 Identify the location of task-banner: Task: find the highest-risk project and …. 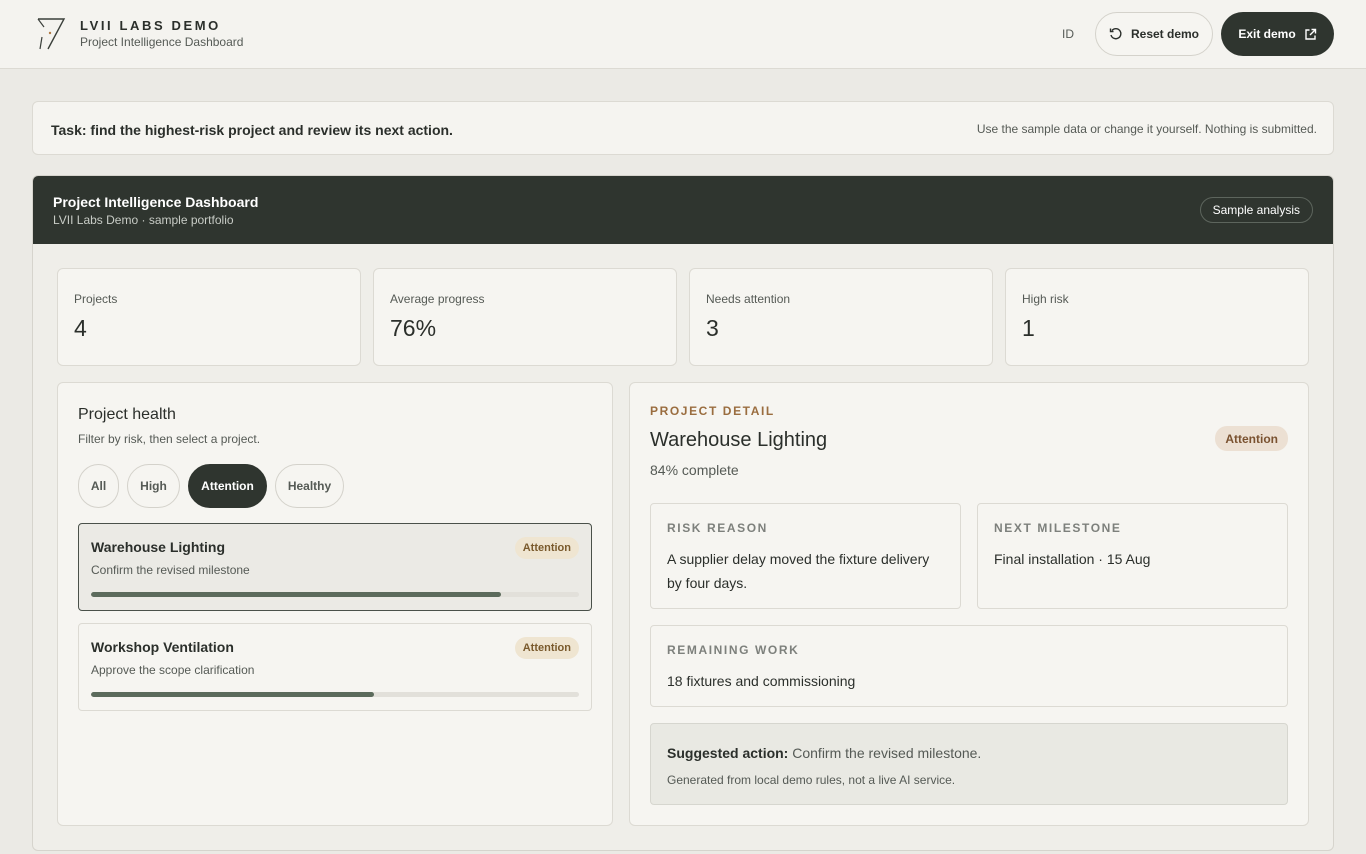
(683, 128).